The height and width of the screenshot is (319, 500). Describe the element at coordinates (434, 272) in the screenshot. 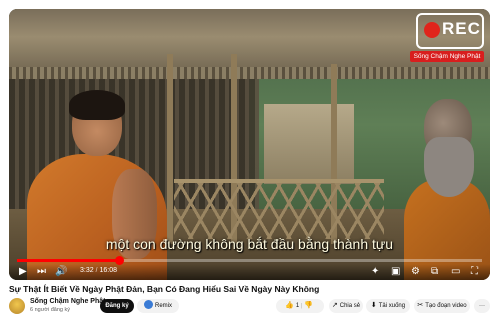

I see `miniplayer-icon: ⧉` at that location.